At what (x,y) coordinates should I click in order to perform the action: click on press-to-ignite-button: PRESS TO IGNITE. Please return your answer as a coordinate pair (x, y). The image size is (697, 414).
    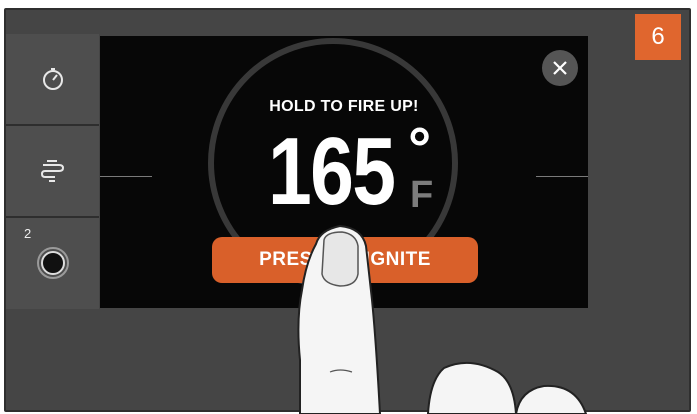
    Looking at the image, I should click on (345, 260).